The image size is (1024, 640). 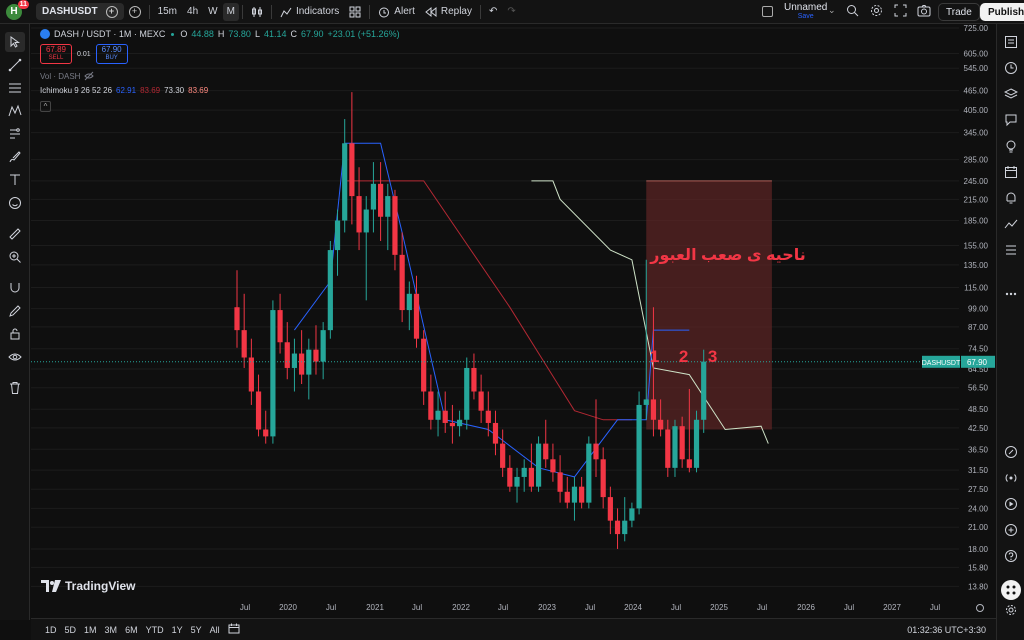 What do you see at coordinates (900, 12) in the screenshot?
I see `fullscreen-button` at bounding box center [900, 12].